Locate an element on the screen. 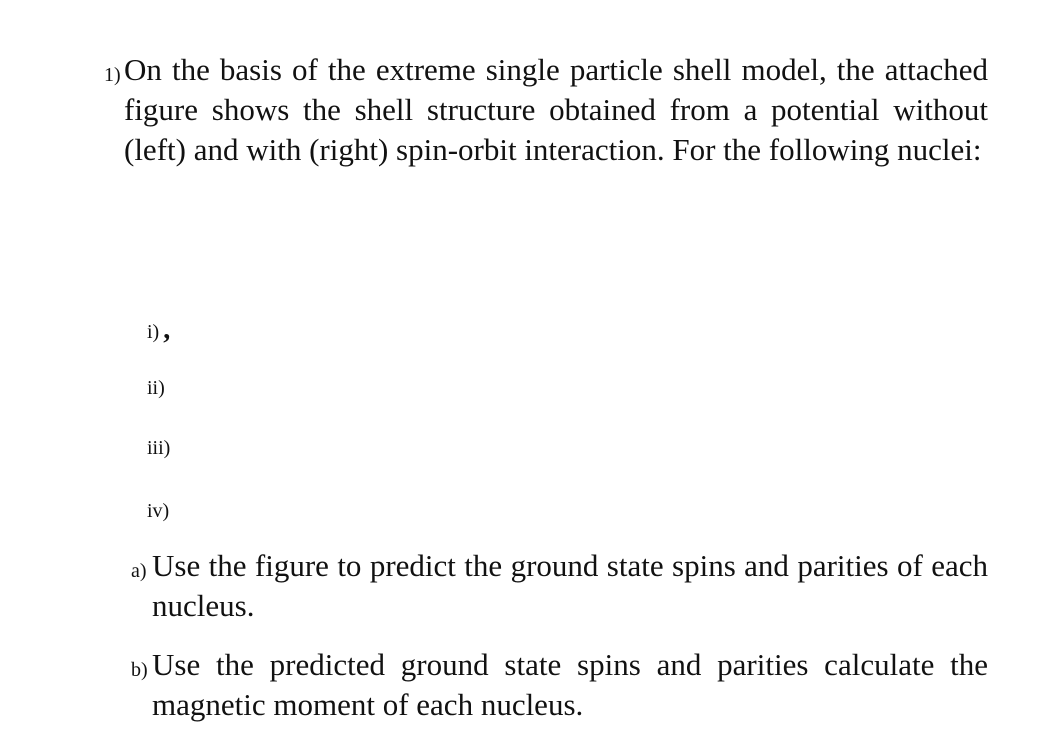  nucleus-marker: i) is located at coordinates (153, 332).